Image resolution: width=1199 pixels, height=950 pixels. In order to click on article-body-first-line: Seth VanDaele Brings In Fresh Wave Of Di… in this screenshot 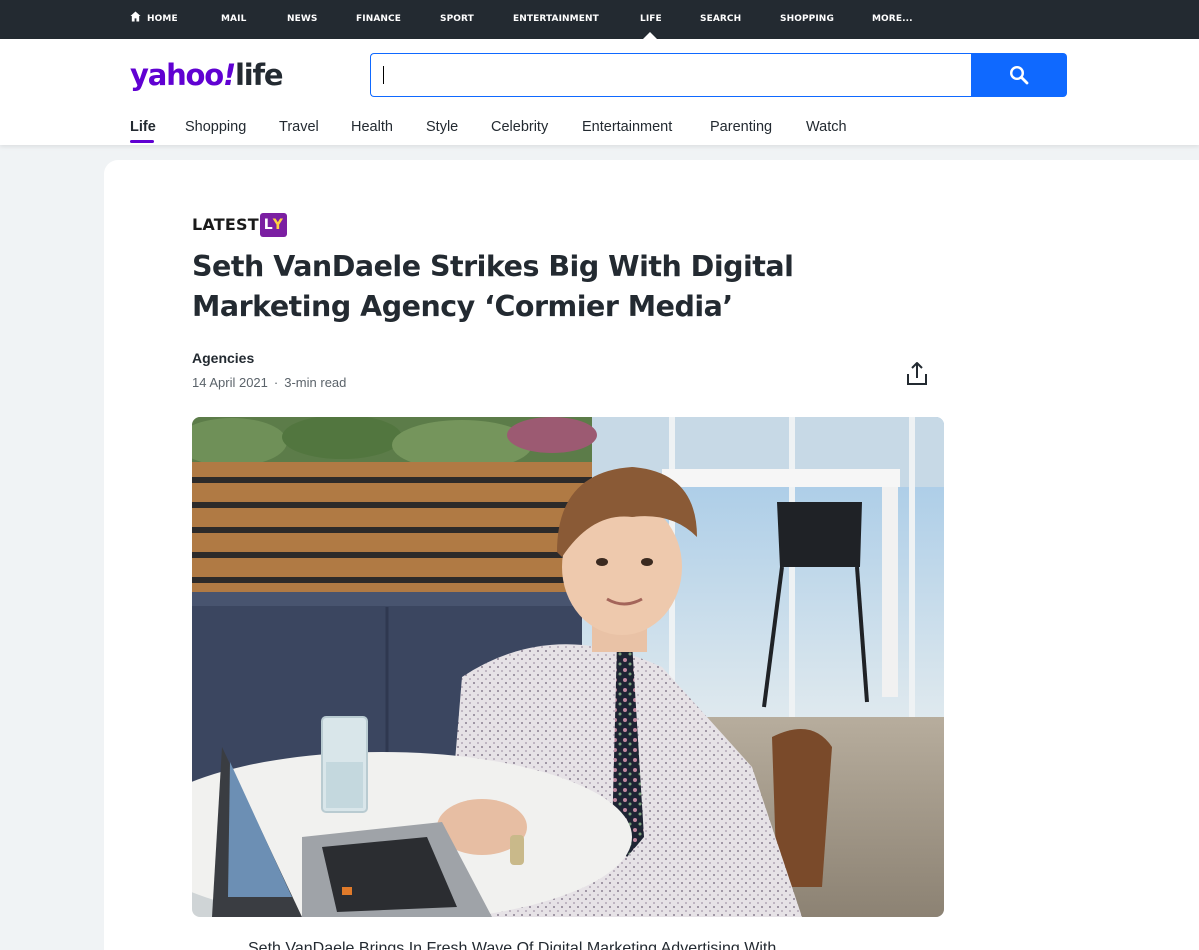, I will do `click(512, 945)`.